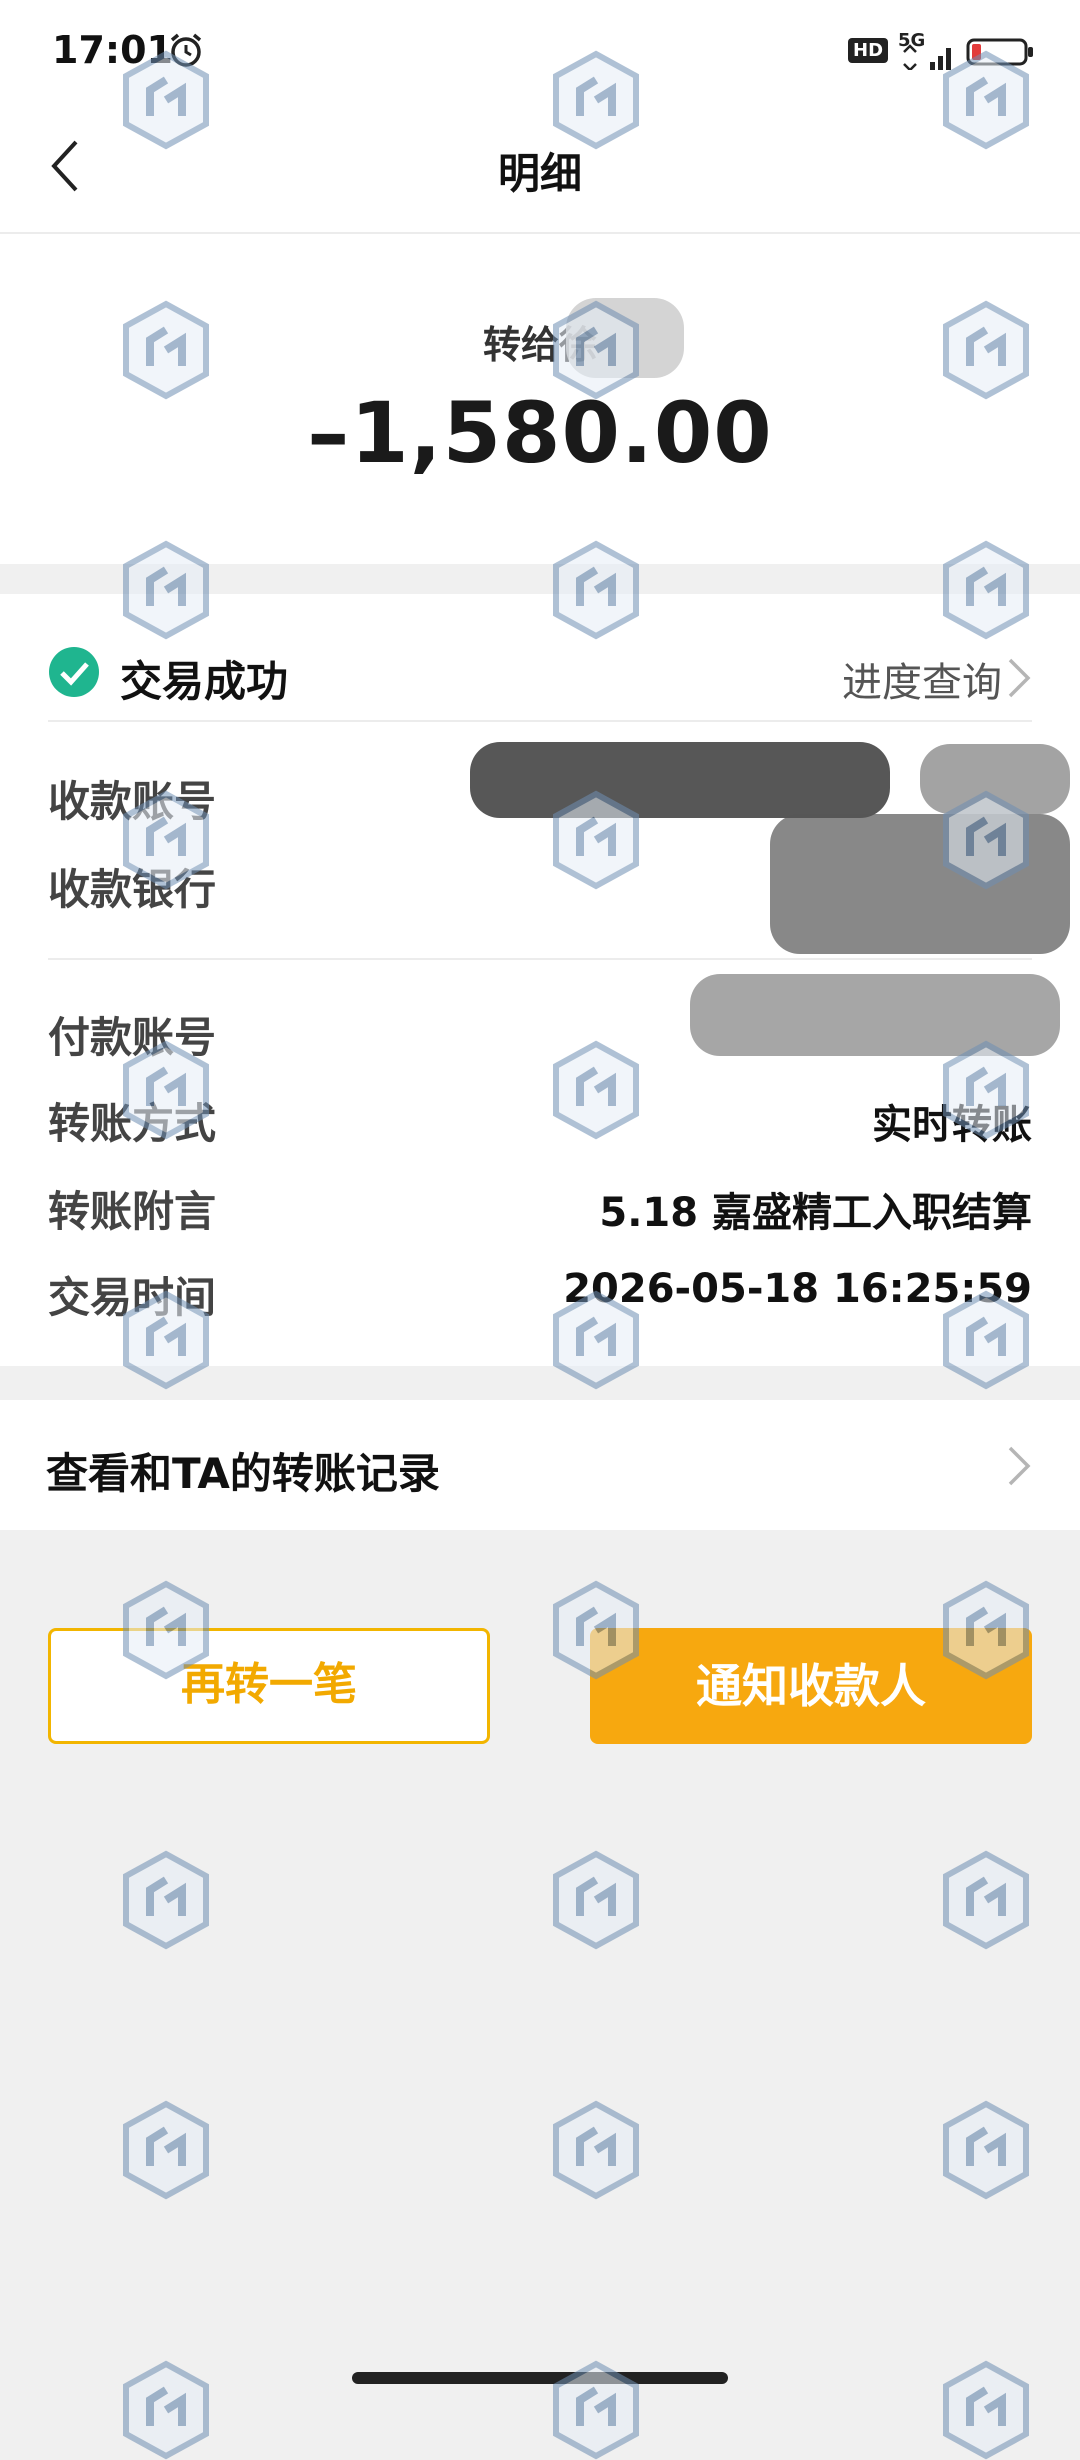 The height and width of the screenshot is (2460, 1080). I want to click on hd-badge: HD, so click(868, 50).